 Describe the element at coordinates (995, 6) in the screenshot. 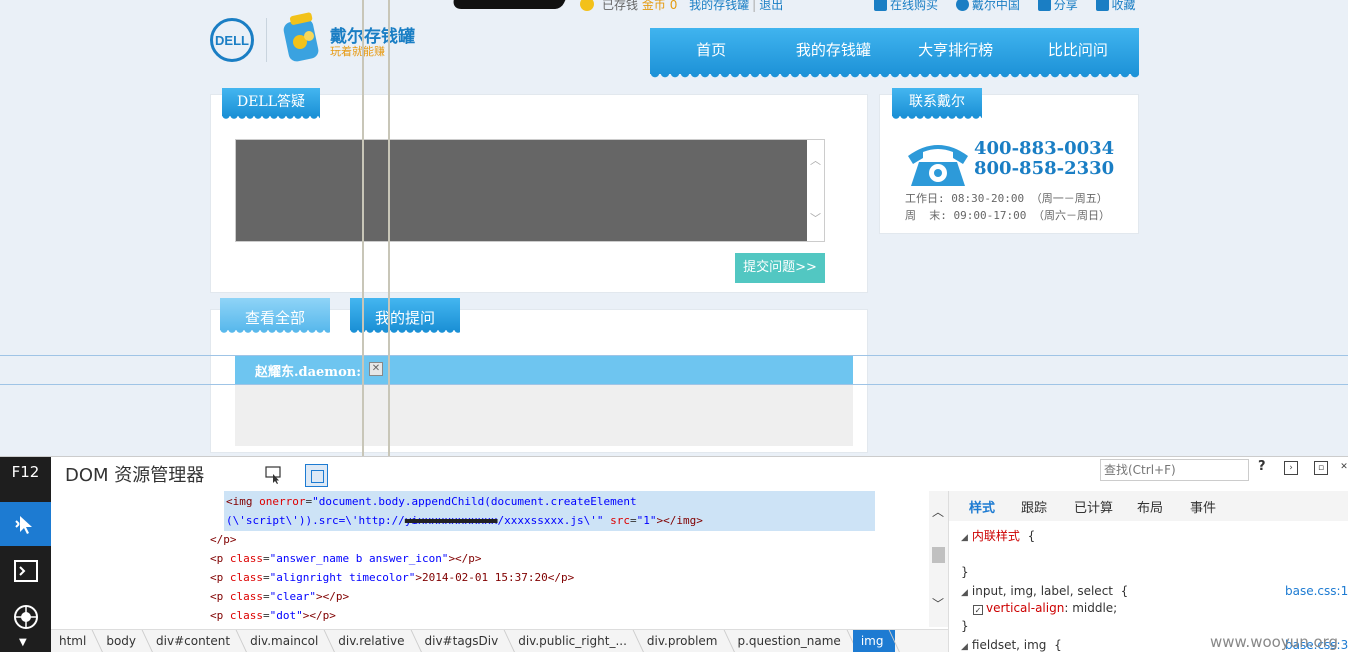

I see `link-label: 戴尔中国` at that location.